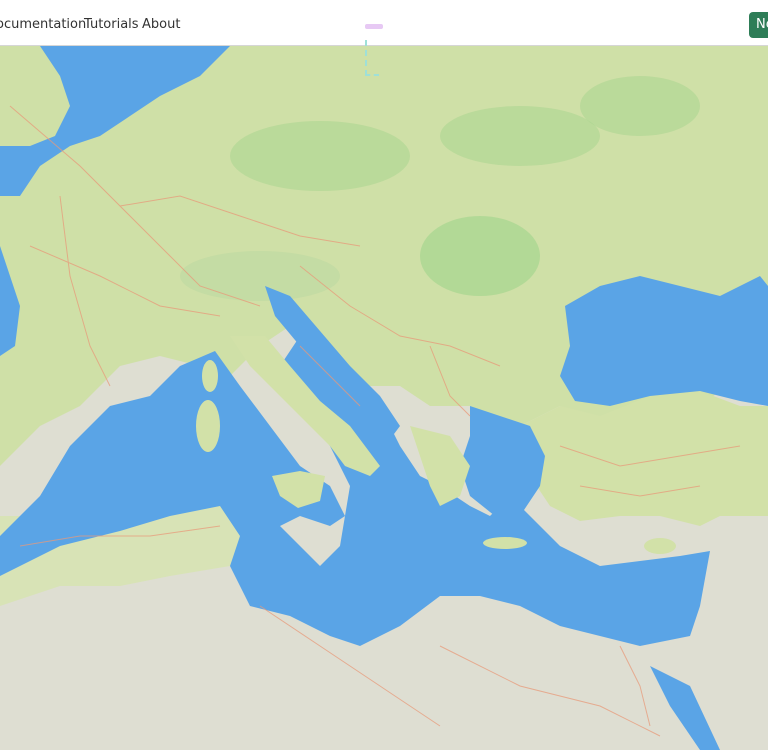 This screenshot has height=750, width=768. I want to click on nav-link-tutorials: Tutorials, so click(111, 25).